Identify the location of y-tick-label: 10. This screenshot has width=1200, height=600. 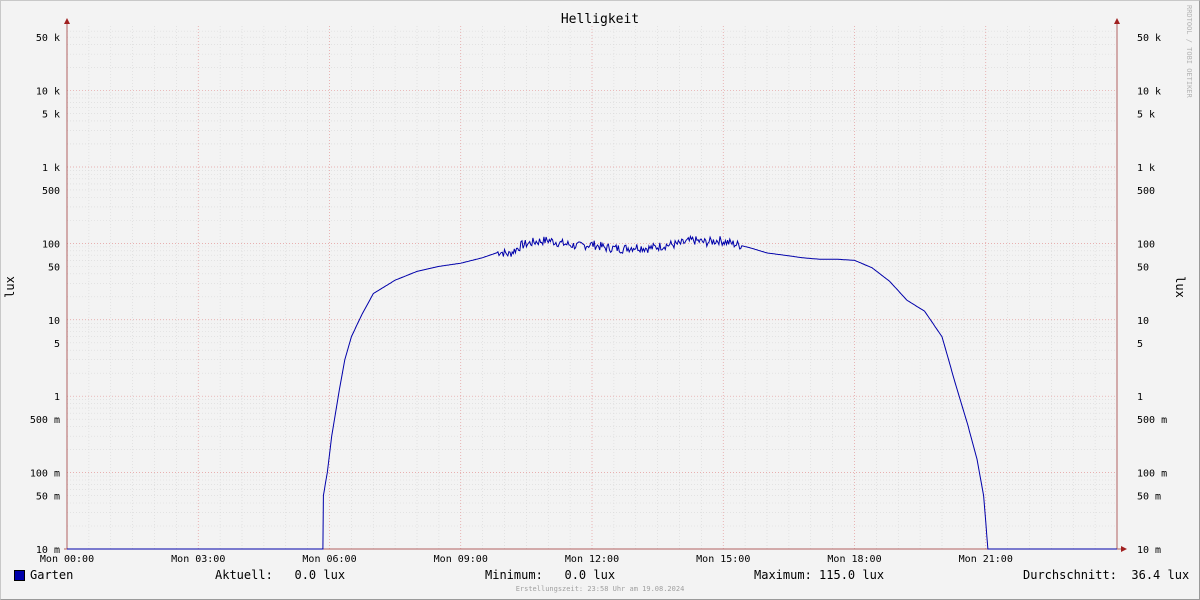
(54, 321).